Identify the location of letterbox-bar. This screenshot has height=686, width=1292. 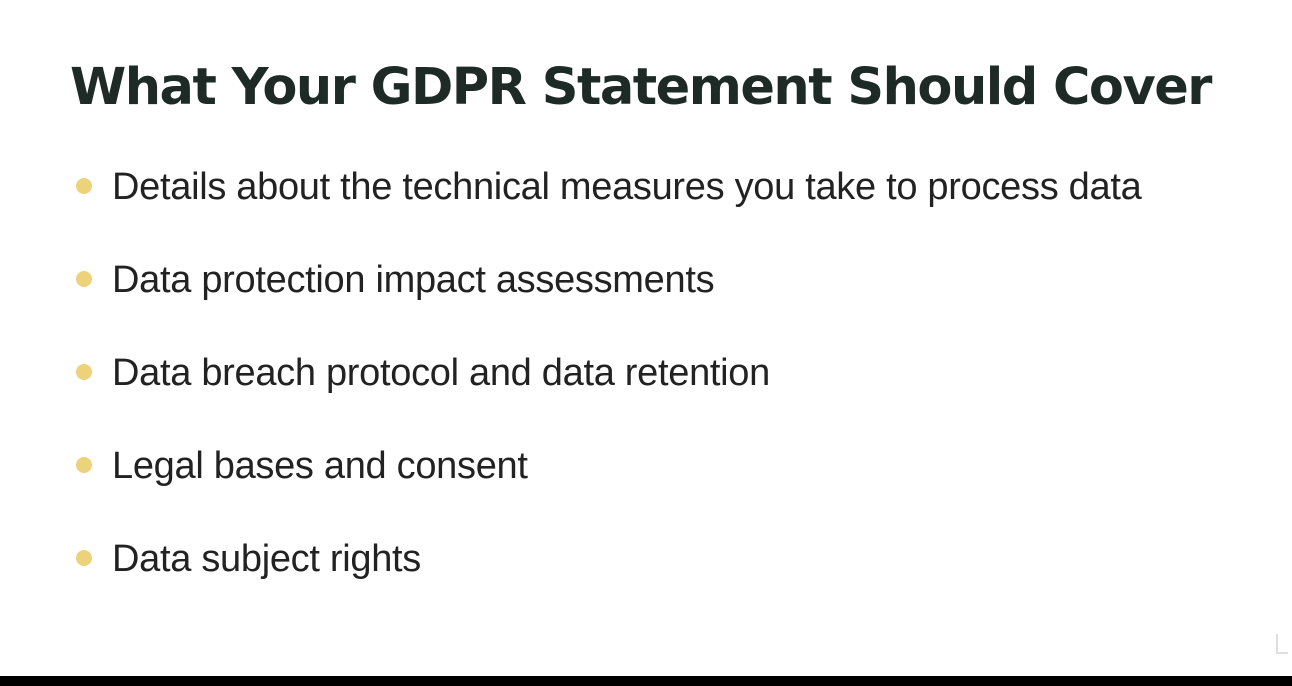
(646, 681).